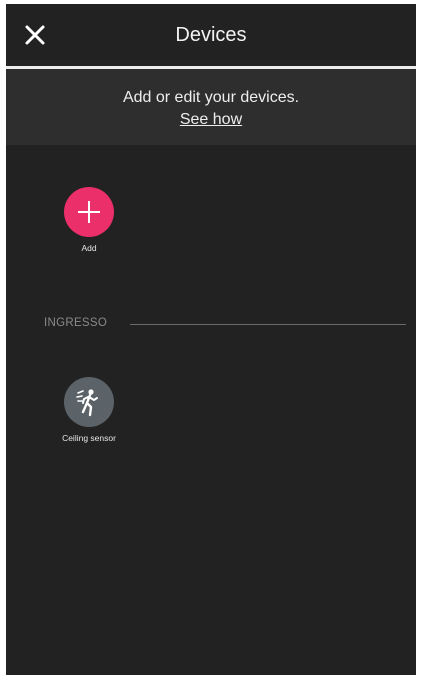 Image resolution: width=424 pixels, height=679 pixels. What do you see at coordinates (268, 324) in the screenshot?
I see `section-divider` at bounding box center [268, 324].